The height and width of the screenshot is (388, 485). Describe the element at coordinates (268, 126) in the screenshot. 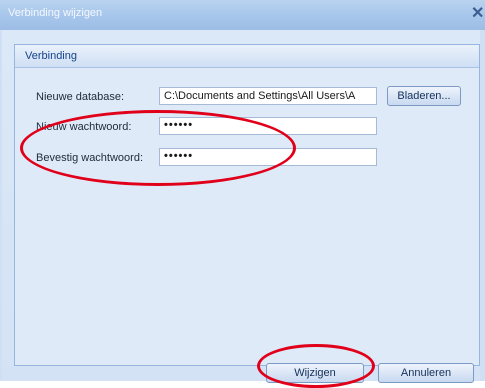

I see `password-field: ••••••` at that location.